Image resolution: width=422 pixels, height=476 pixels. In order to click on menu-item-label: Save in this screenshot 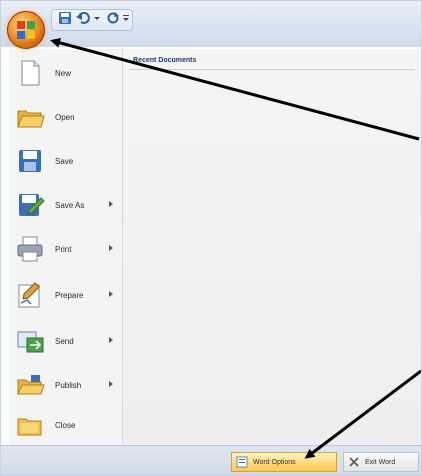, I will do `click(64, 161)`.